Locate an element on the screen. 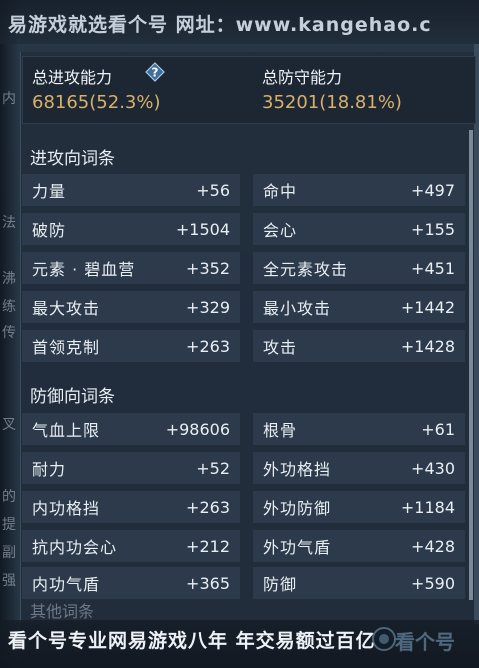 Image resolution: width=479 pixels, height=668 pixels. help-diamond-icon: ? is located at coordinates (155, 72).